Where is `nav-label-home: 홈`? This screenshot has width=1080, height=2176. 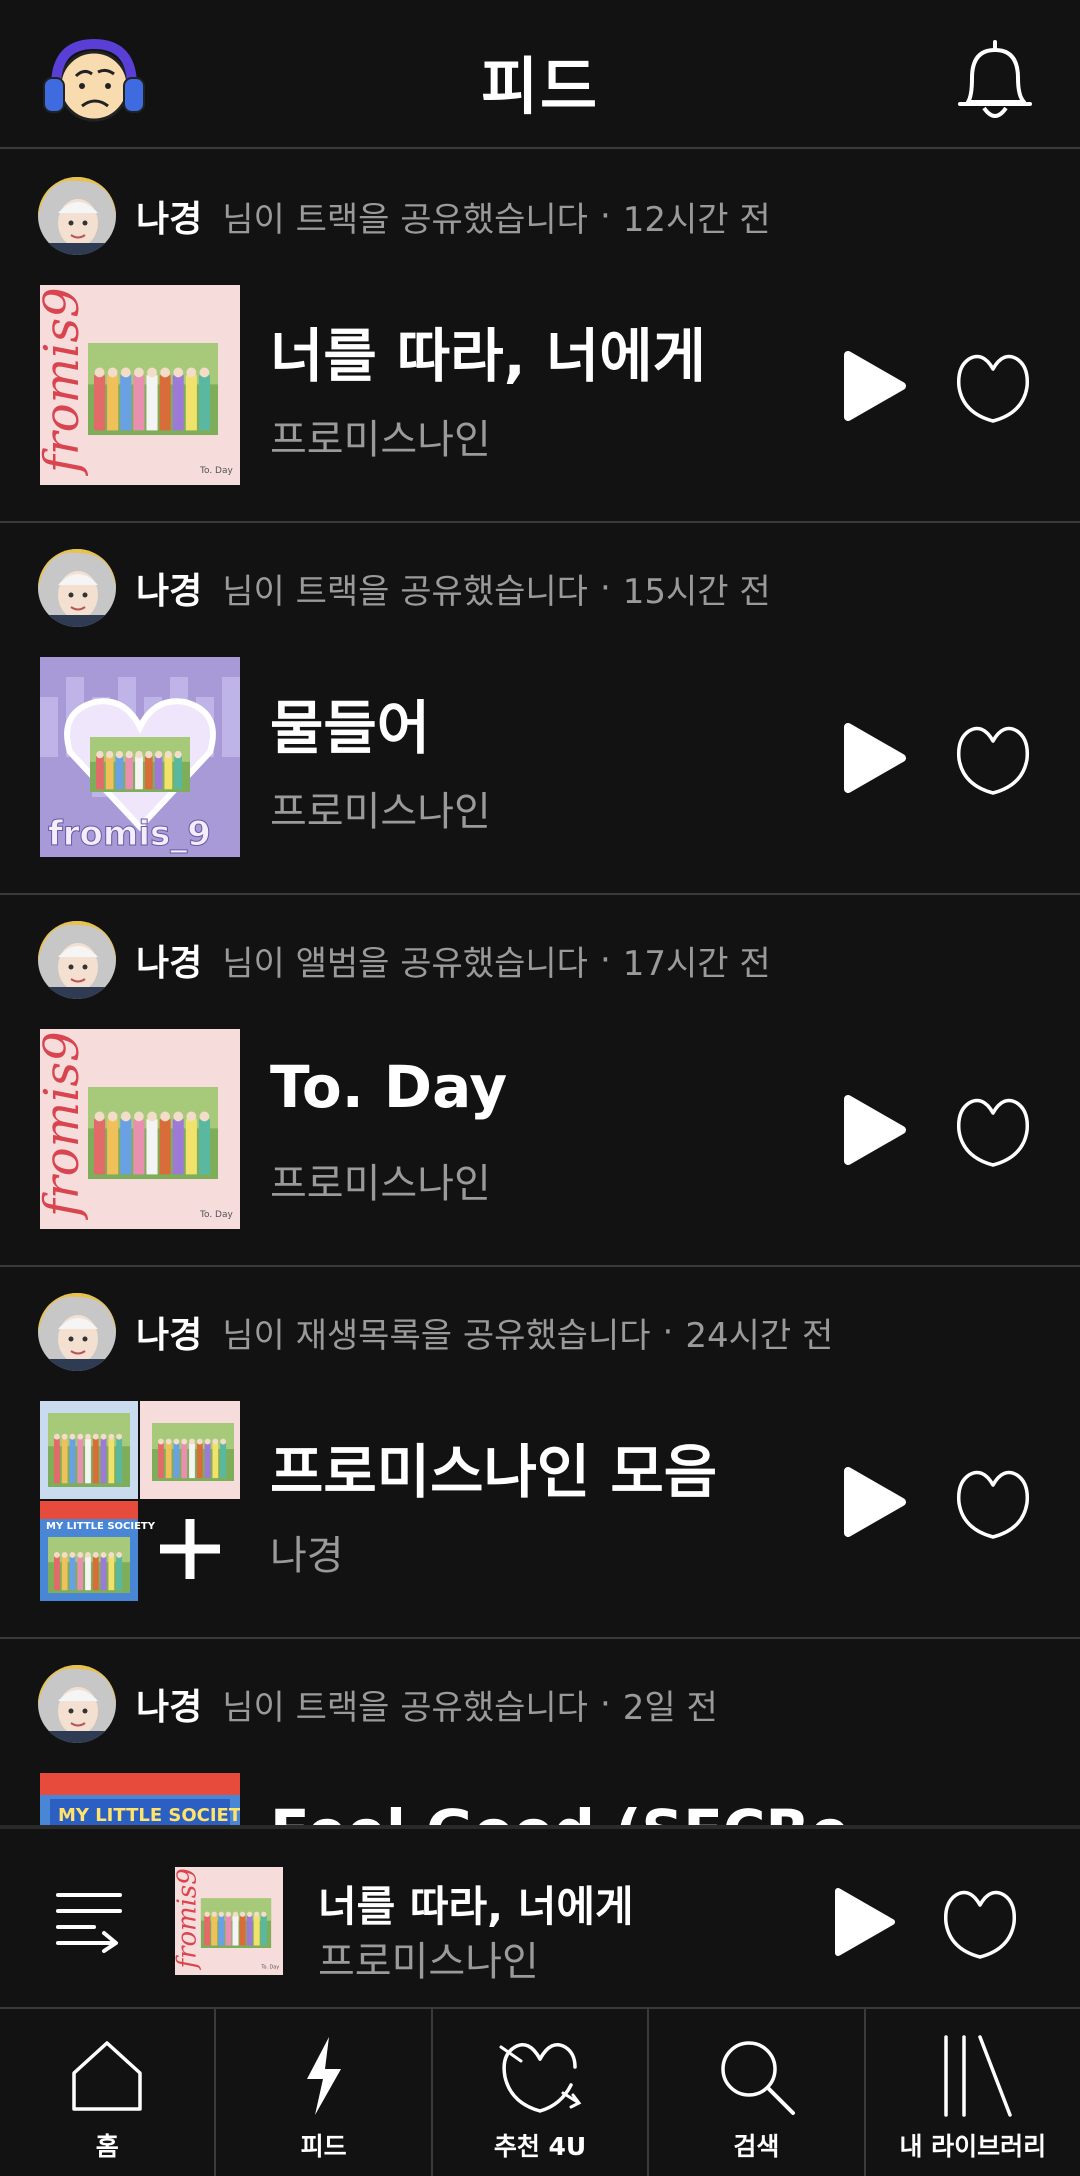 nav-label-home: 홈 is located at coordinates (107, 2146).